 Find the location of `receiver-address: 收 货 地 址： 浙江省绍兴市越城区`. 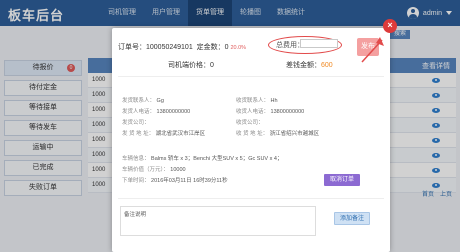

receiver-address: 收 货 地 址： 浙江省绍兴市越城区 is located at coordinates (277, 133).